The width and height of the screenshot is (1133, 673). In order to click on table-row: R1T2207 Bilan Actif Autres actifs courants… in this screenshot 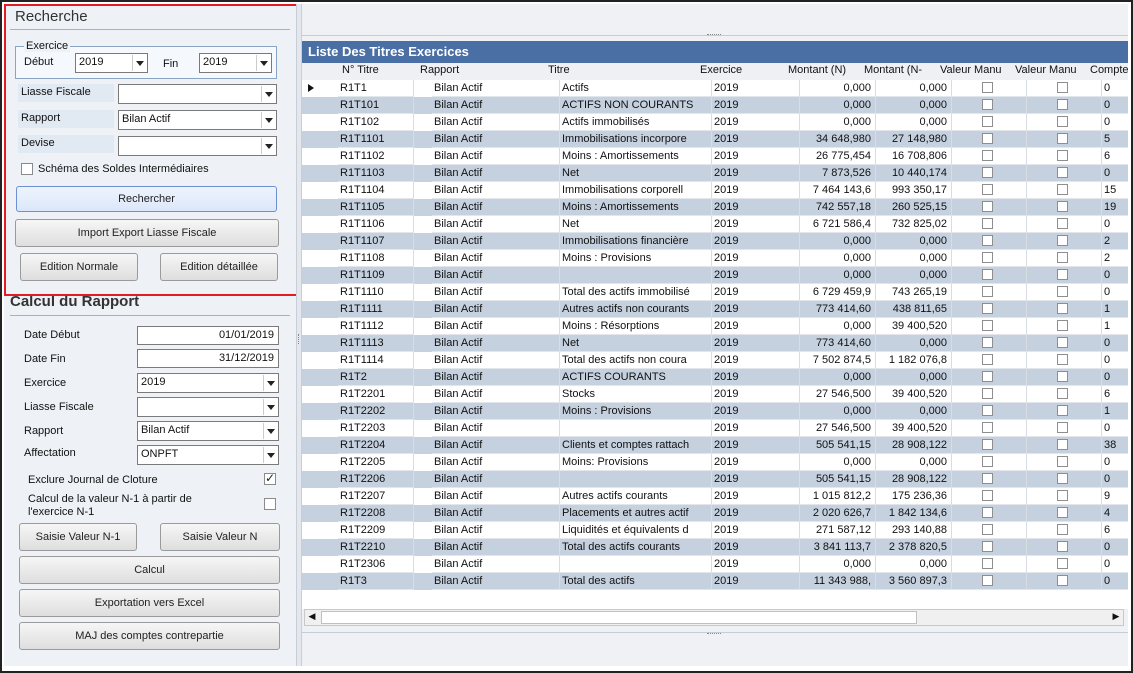, I will do `click(715, 496)`.